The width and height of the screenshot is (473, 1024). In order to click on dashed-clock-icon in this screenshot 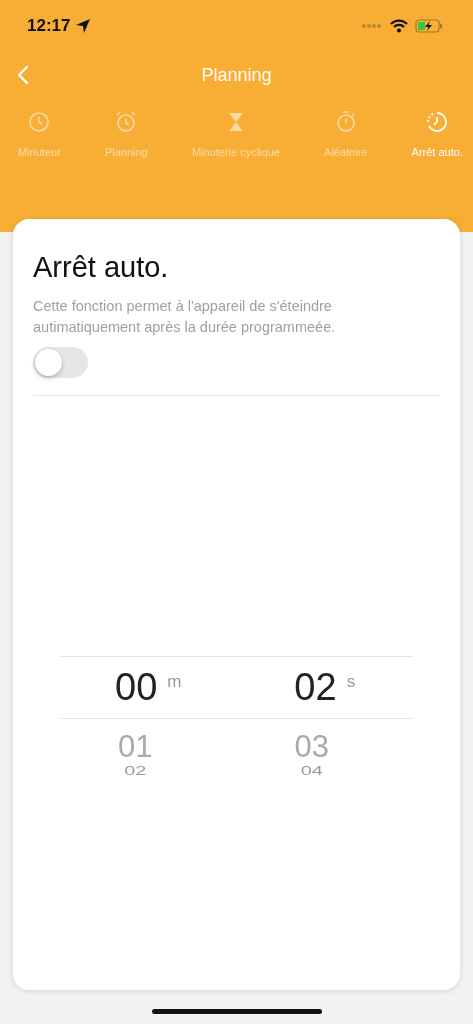, I will do `click(437, 122)`.